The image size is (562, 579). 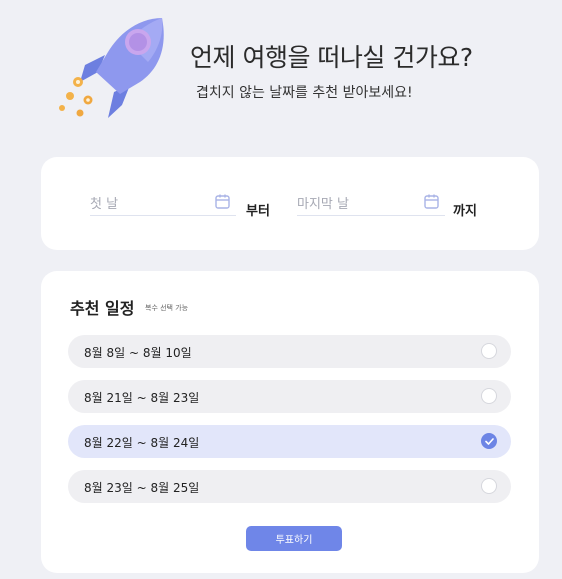 What do you see at coordinates (142, 443) in the screenshot?
I see `schedule-option-label: 8월 22일 ~ 8월 24일` at bounding box center [142, 443].